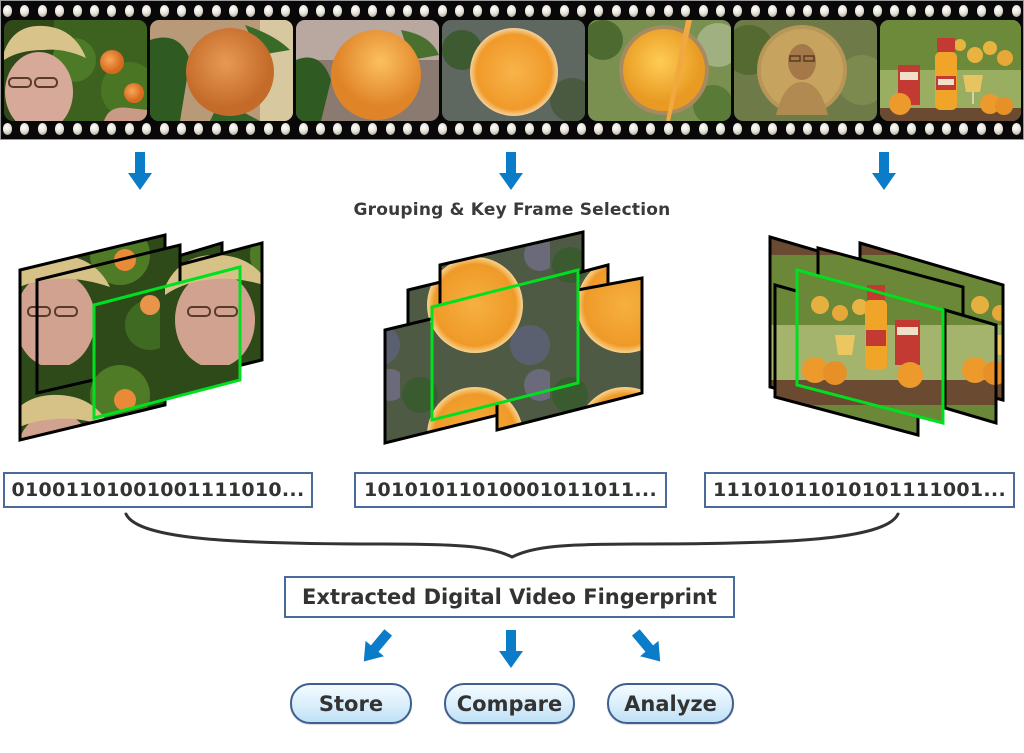  What do you see at coordinates (378, 645) in the screenshot?
I see `arrow-down-left-icon` at bounding box center [378, 645].